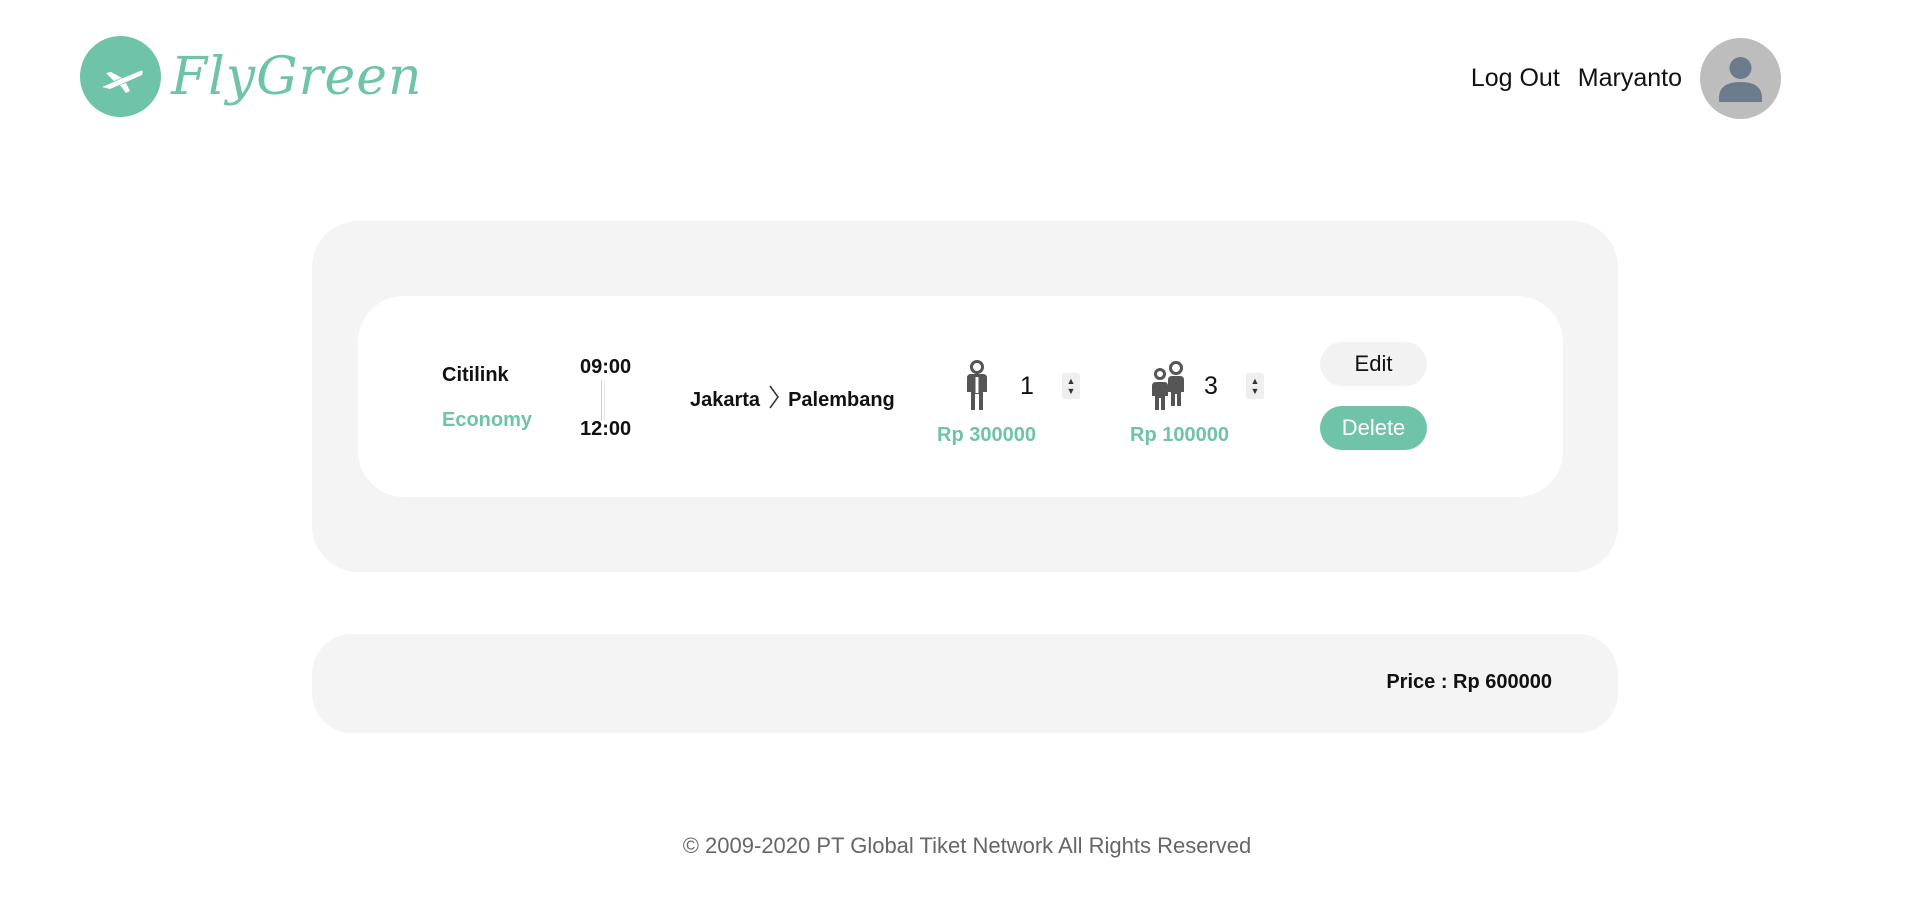 This screenshot has height=897, width=1917. Describe the element at coordinates (841, 399) in the screenshot. I see `destination-city: Palembang` at that location.